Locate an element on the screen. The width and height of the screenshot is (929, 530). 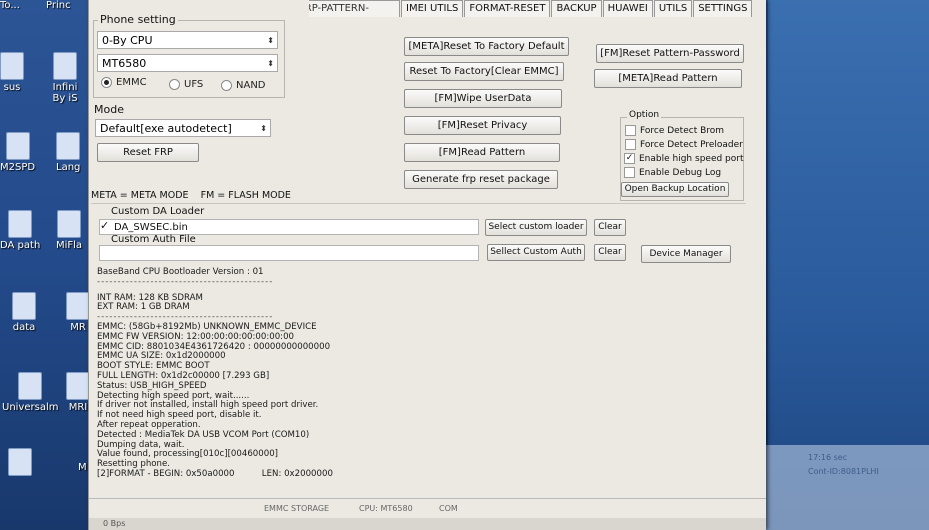
desktop-icon: MR is located at coordinates (78, 312).